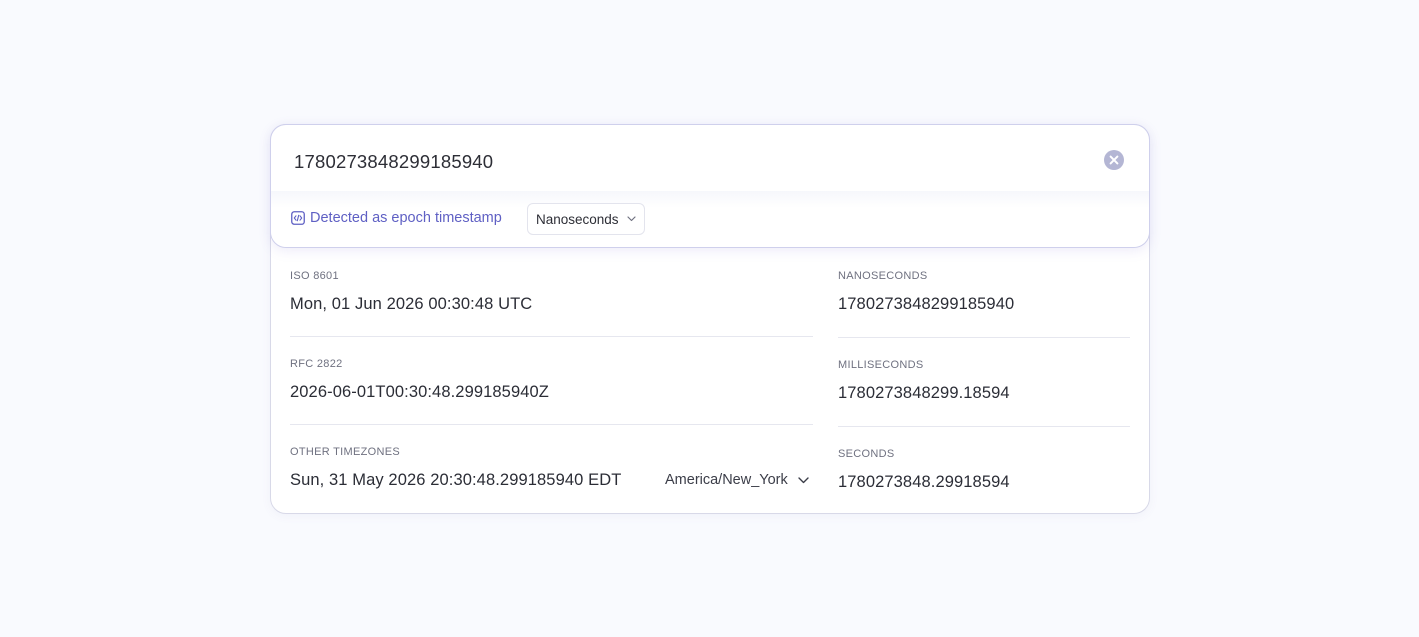 Image resolution: width=1419 pixels, height=637 pixels. I want to click on rfc-2822-label: RFC 2822, so click(316, 364).